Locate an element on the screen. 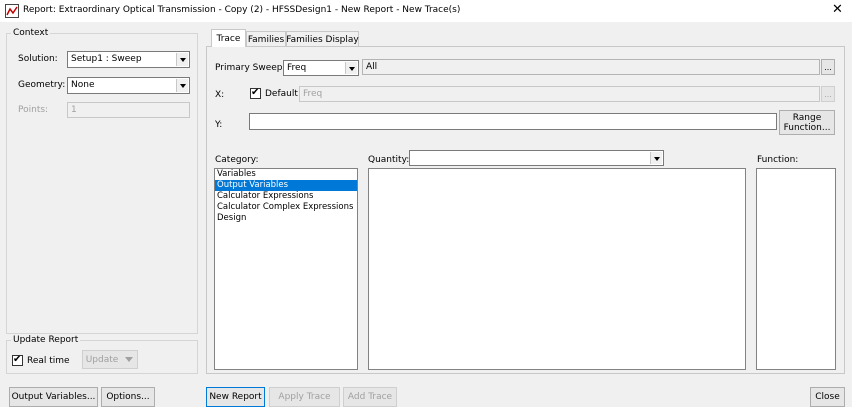  solution-dropdown: Setup1 : Sweep is located at coordinates (128, 59).